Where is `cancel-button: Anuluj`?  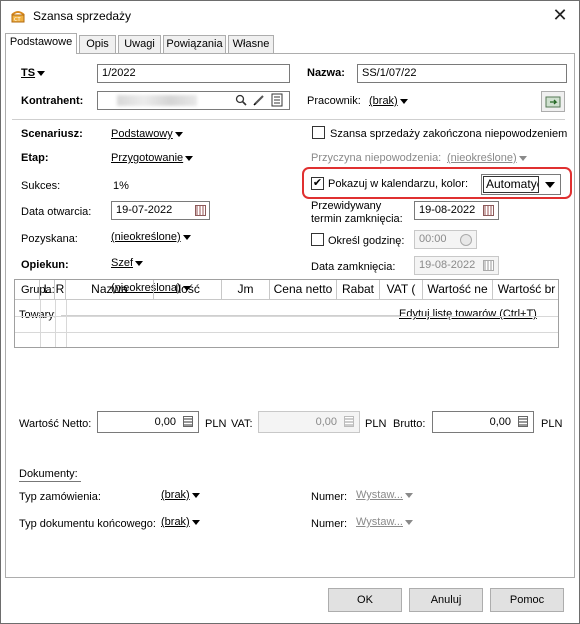 cancel-button: Anuluj is located at coordinates (446, 600).